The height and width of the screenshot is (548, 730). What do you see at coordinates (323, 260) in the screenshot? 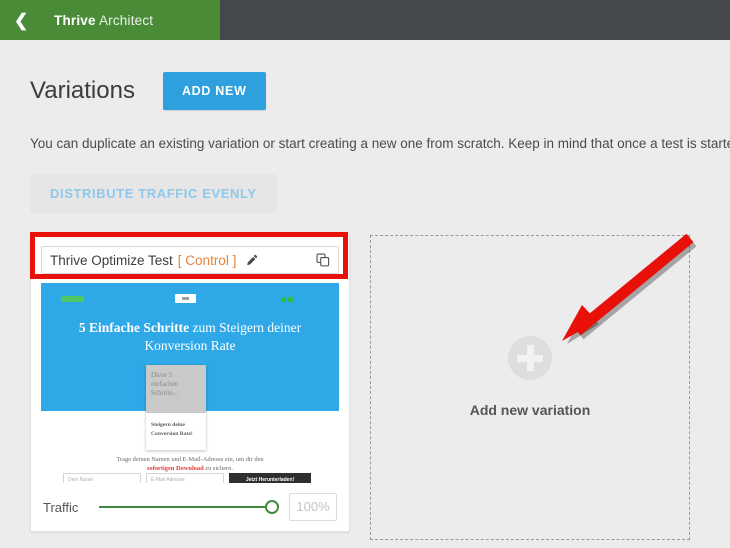
I see `copy-icon` at bounding box center [323, 260].